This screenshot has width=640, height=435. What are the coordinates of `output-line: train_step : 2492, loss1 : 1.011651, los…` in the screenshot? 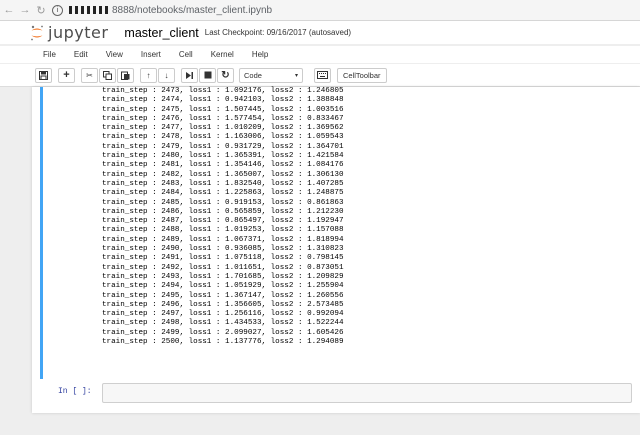 It's located at (223, 267).